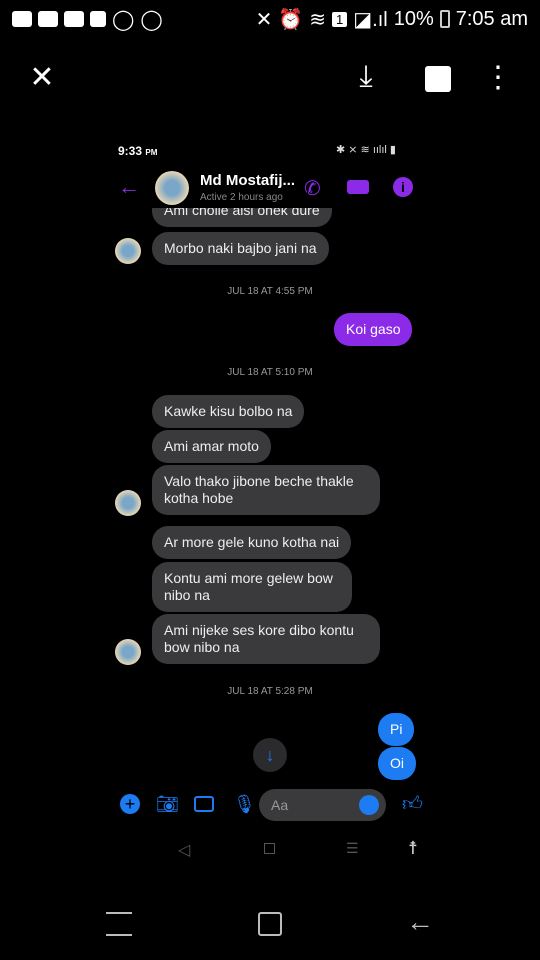 The height and width of the screenshot is (960, 540). I want to click on video-call-button, so click(358, 187).